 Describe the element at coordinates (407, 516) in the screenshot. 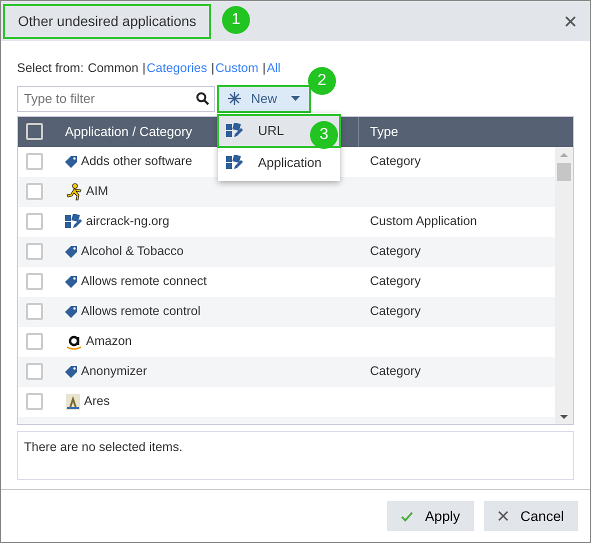

I see `check-icon` at that location.